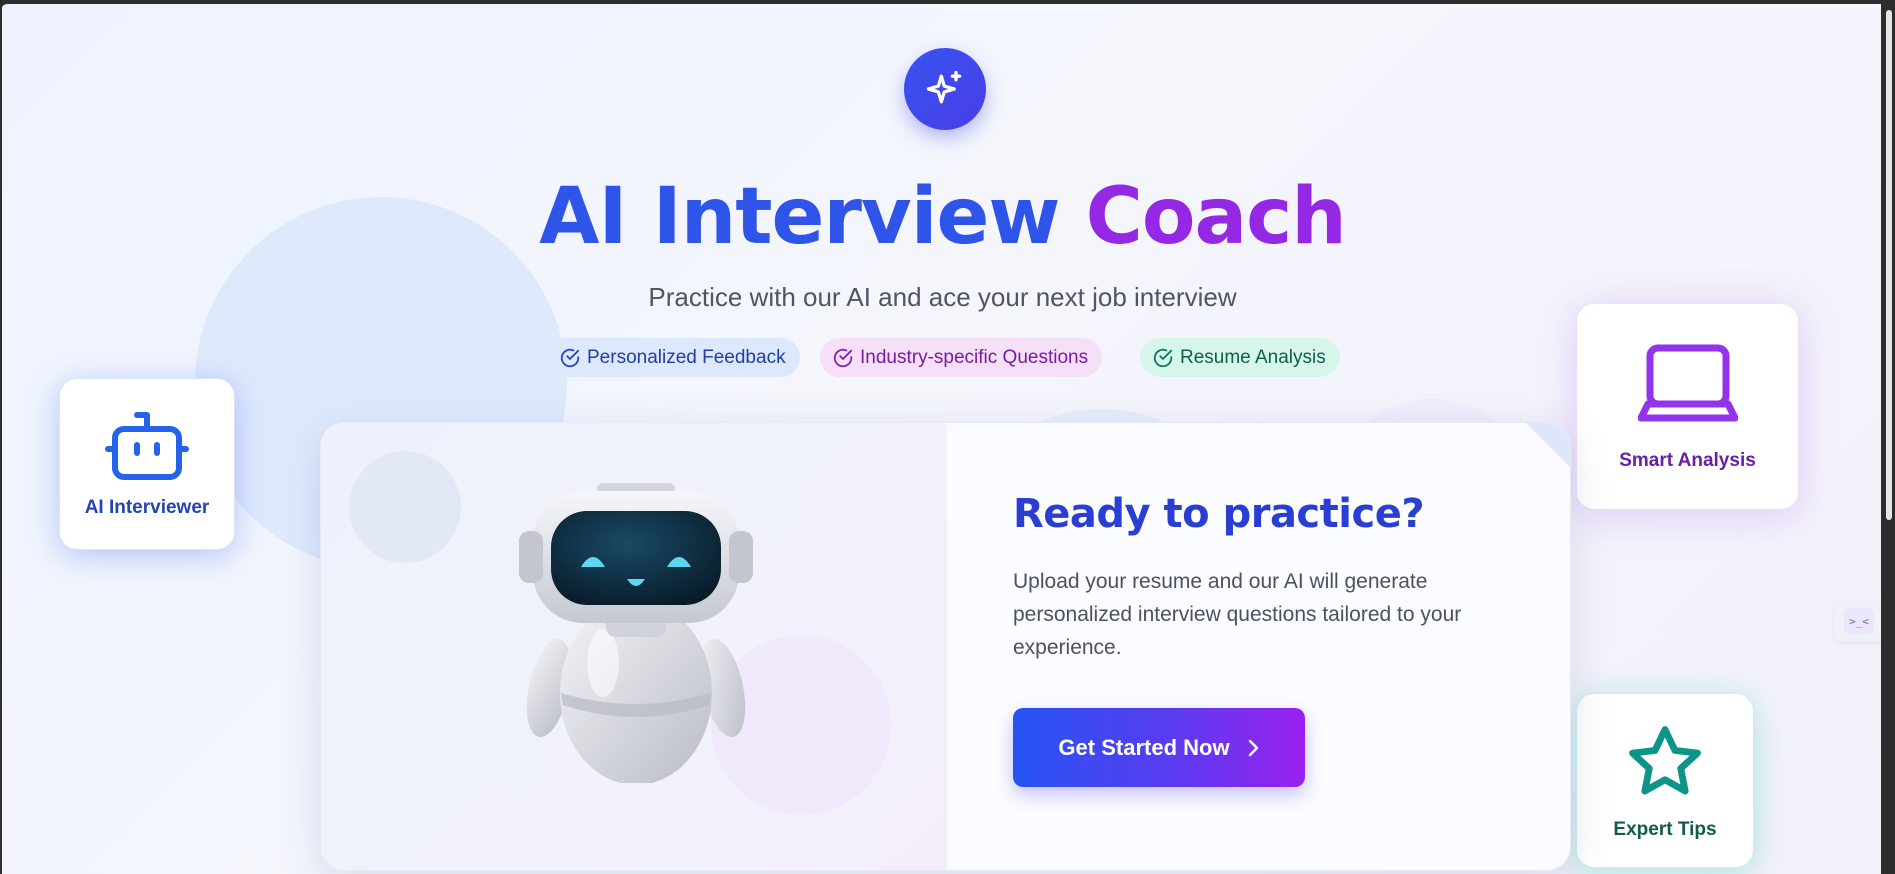  What do you see at coordinates (1216, 217) in the screenshot?
I see `title-accent: Coach` at bounding box center [1216, 217].